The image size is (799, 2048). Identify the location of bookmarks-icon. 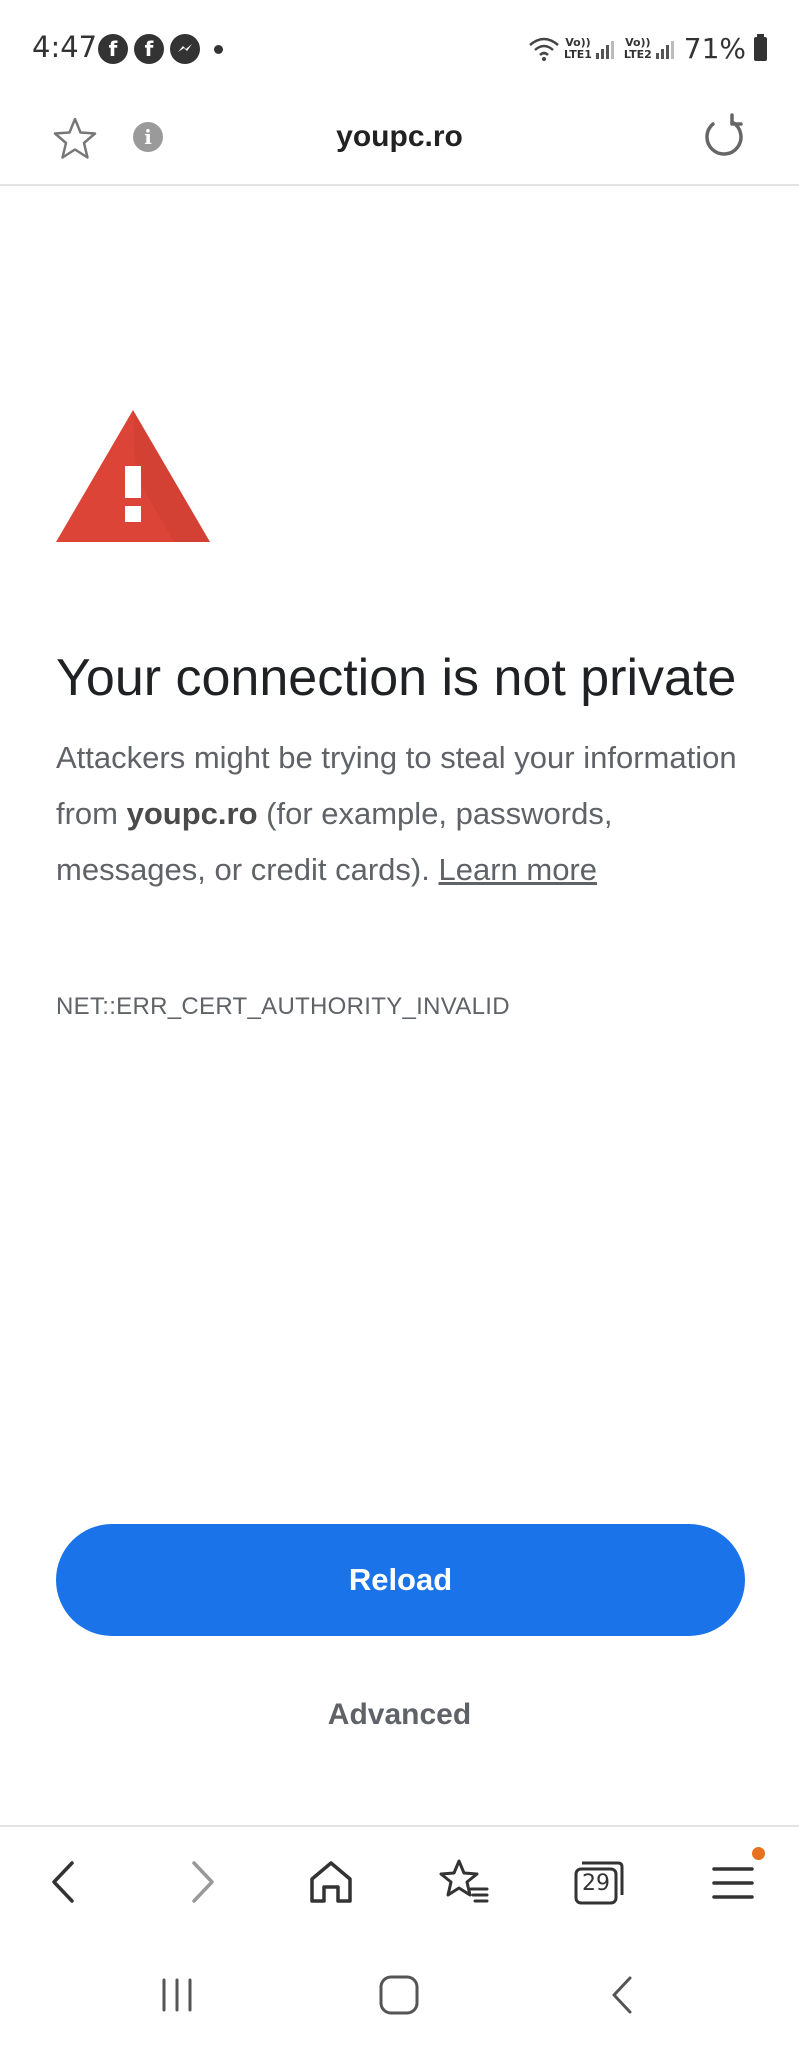
(464, 1882).